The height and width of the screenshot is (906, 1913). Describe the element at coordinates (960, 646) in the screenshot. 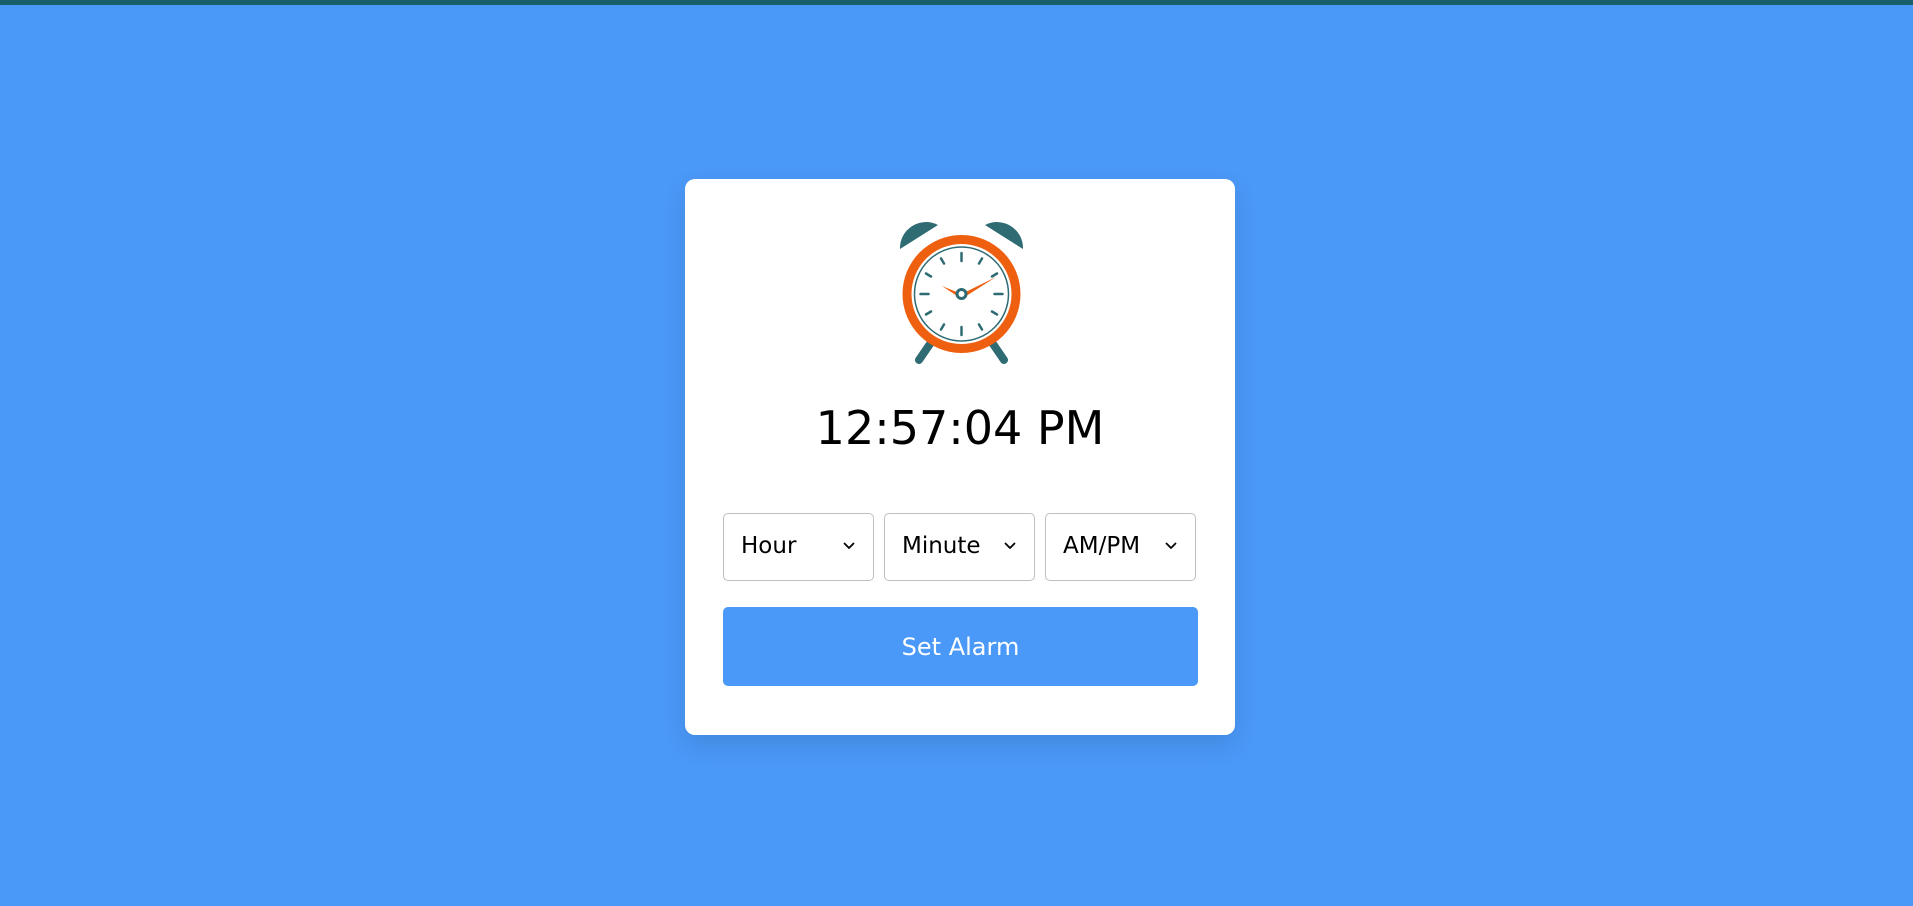

I see `set-alarm-button: Set Alarm` at that location.